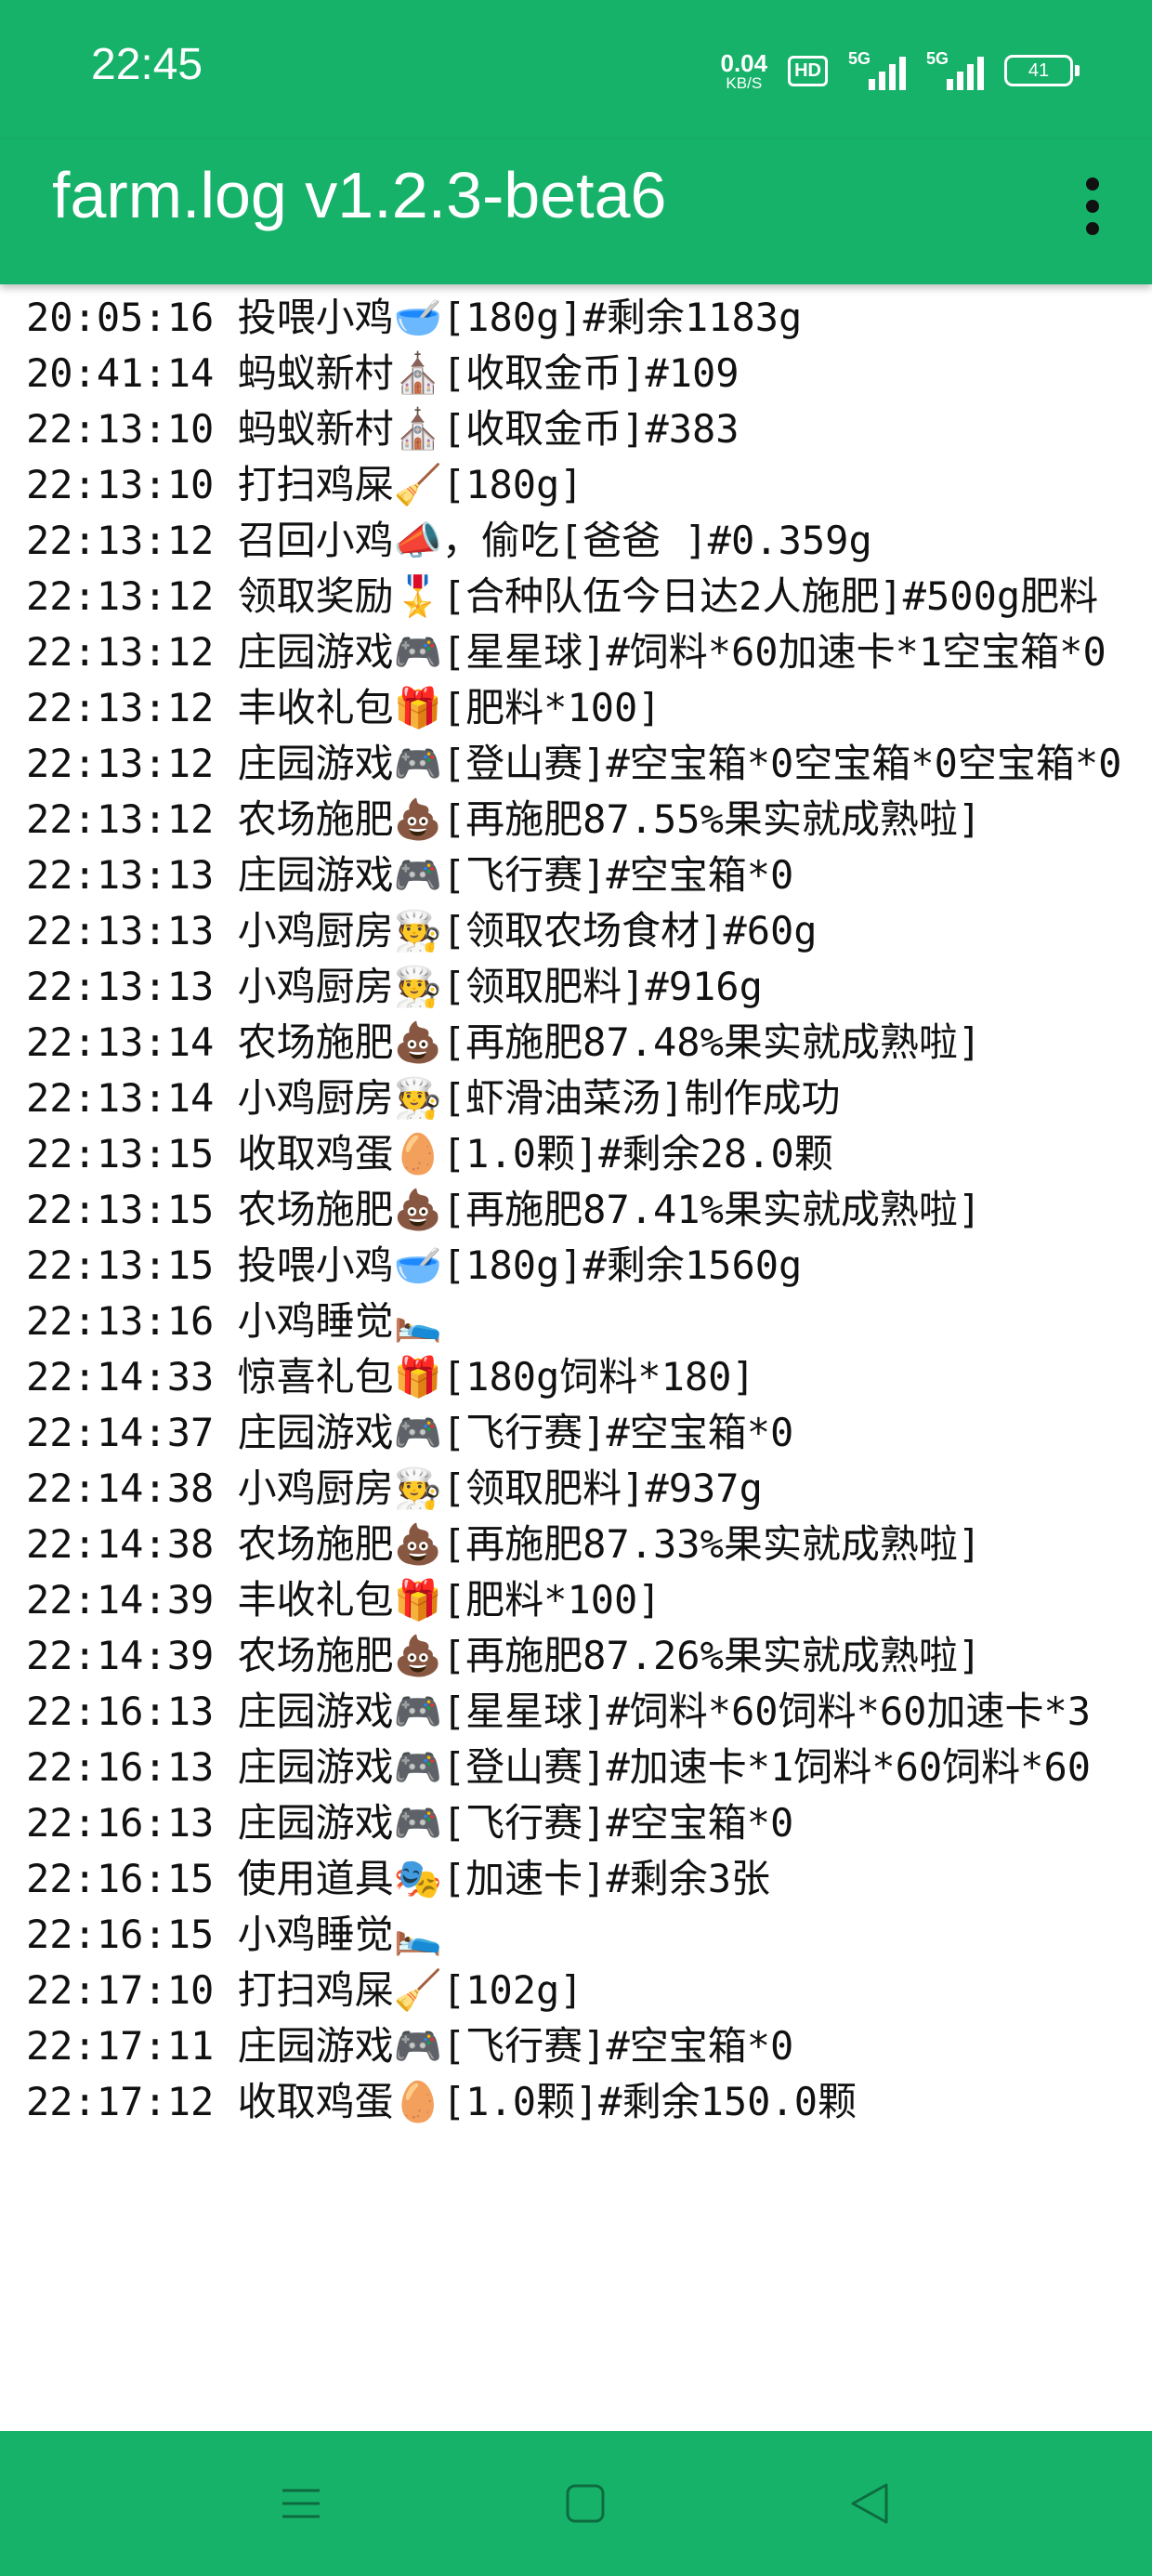 The image size is (1152, 2576). What do you see at coordinates (744, 62) in the screenshot?
I see `network-speed-value: 0.04` at bounding box center [744, 62].